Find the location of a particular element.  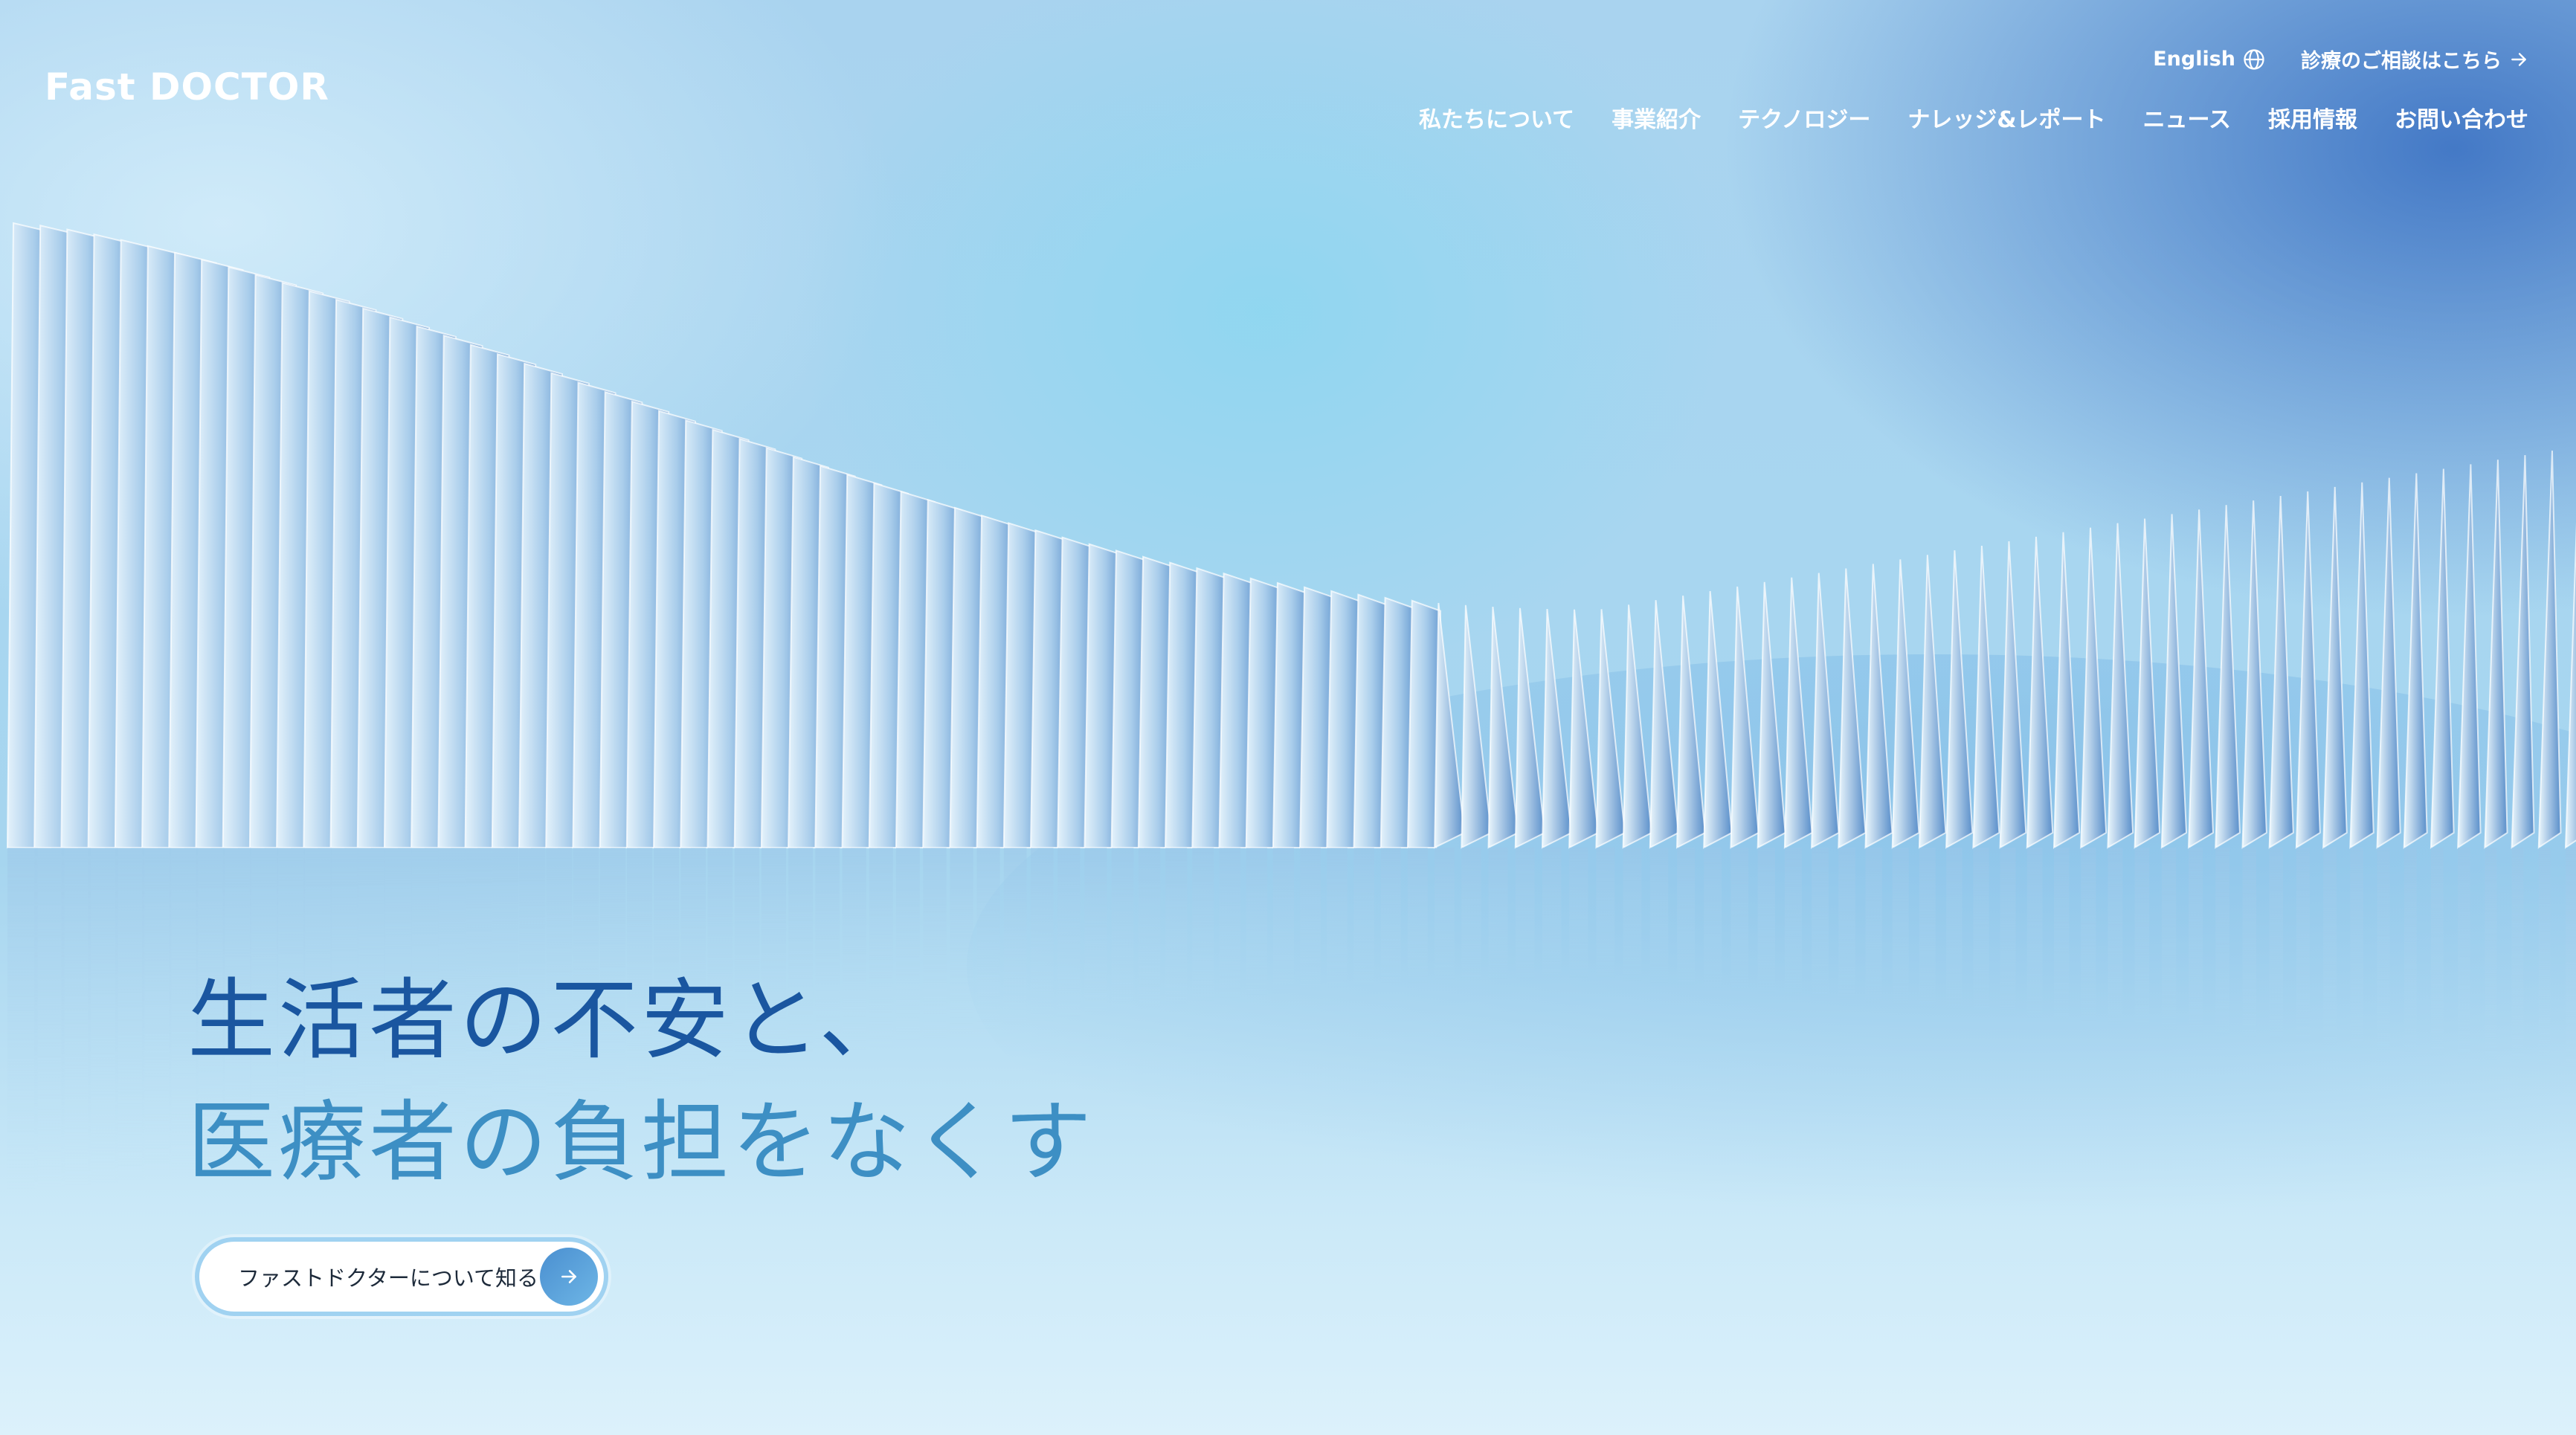

learn-more-arrow is located at coordinates (569, 1277).